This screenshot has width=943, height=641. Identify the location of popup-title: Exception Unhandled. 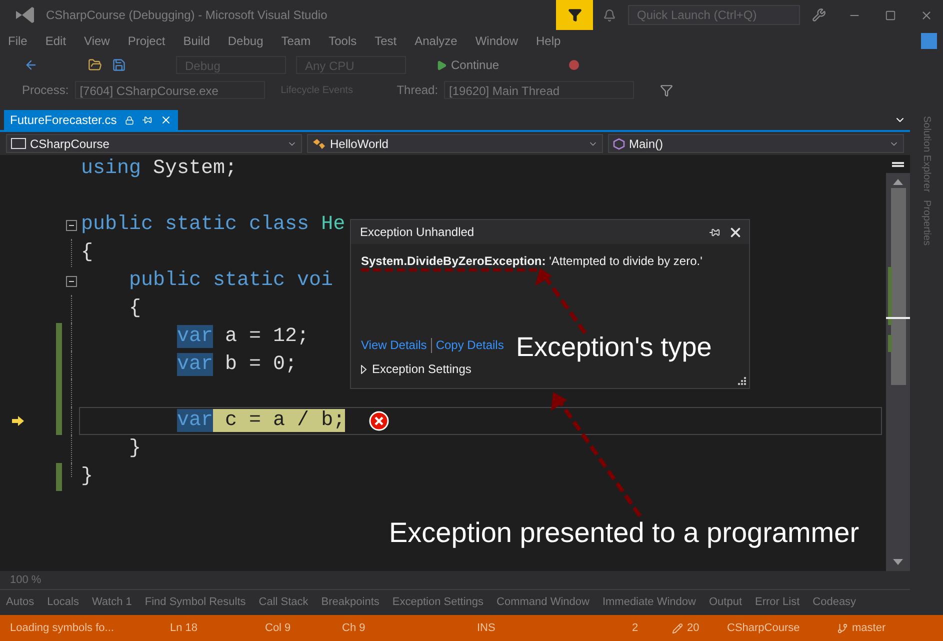
(418, 232).